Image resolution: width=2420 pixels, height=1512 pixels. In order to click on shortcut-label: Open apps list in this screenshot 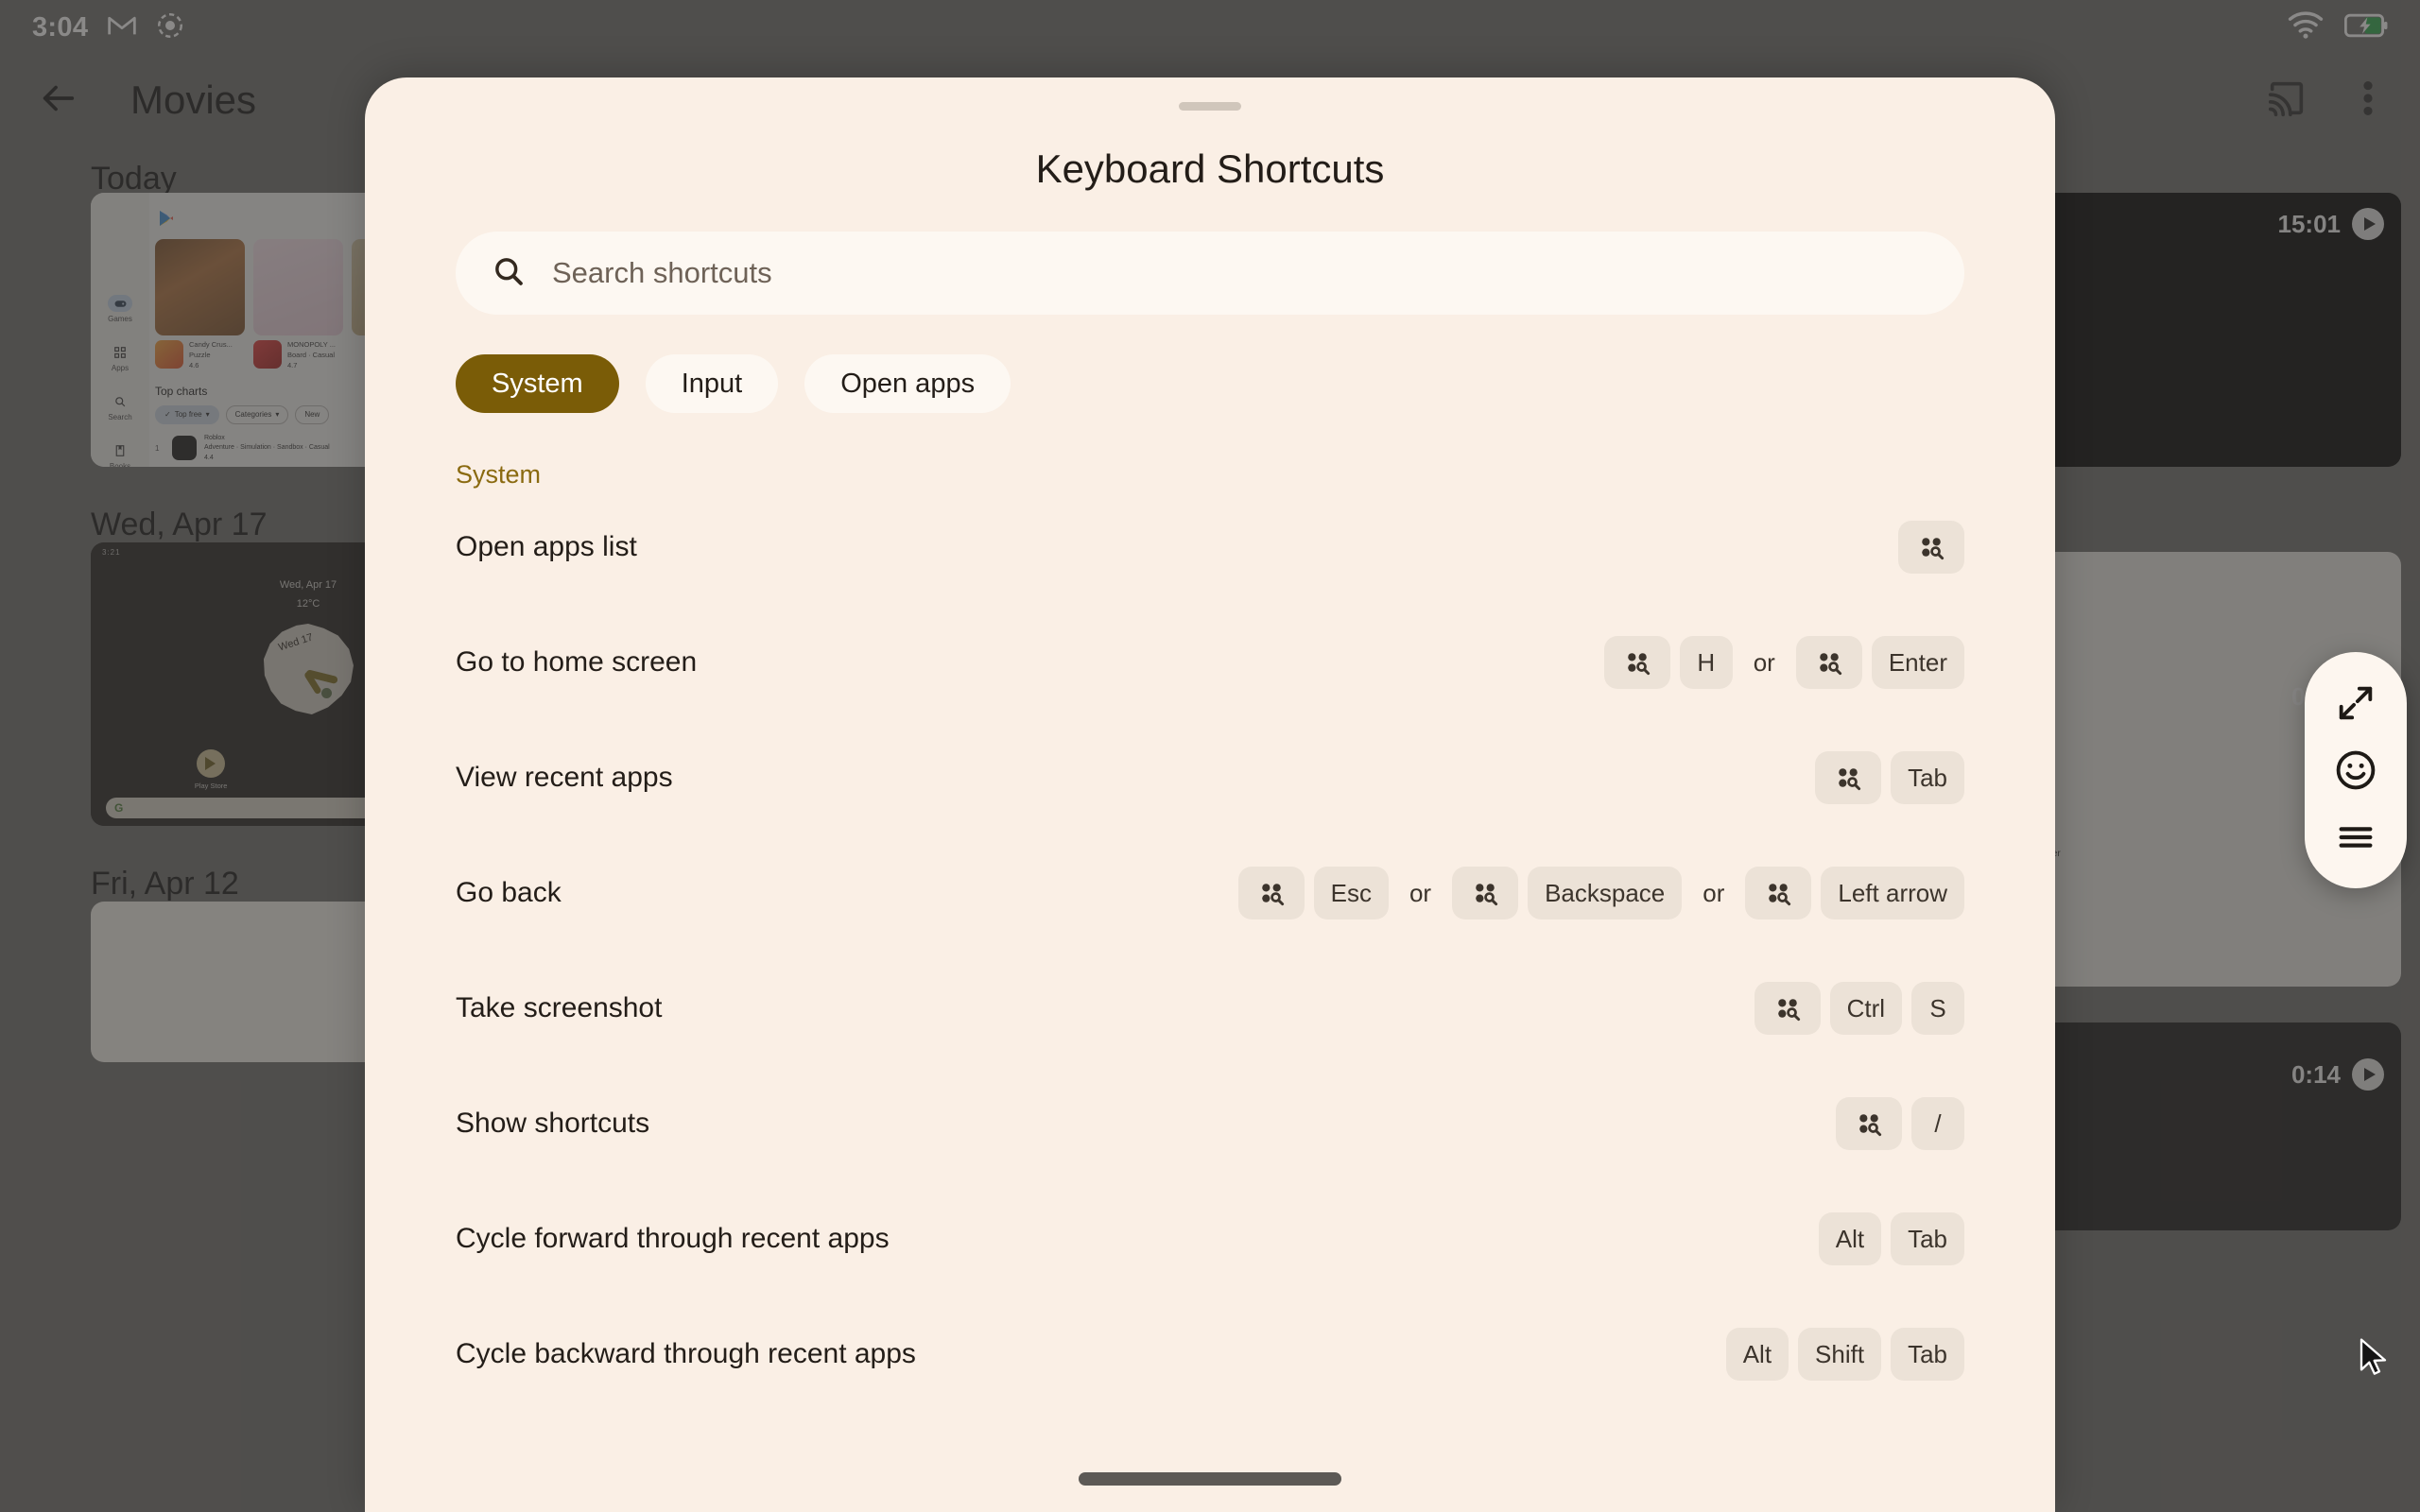, I will do `click(546, 546)`.